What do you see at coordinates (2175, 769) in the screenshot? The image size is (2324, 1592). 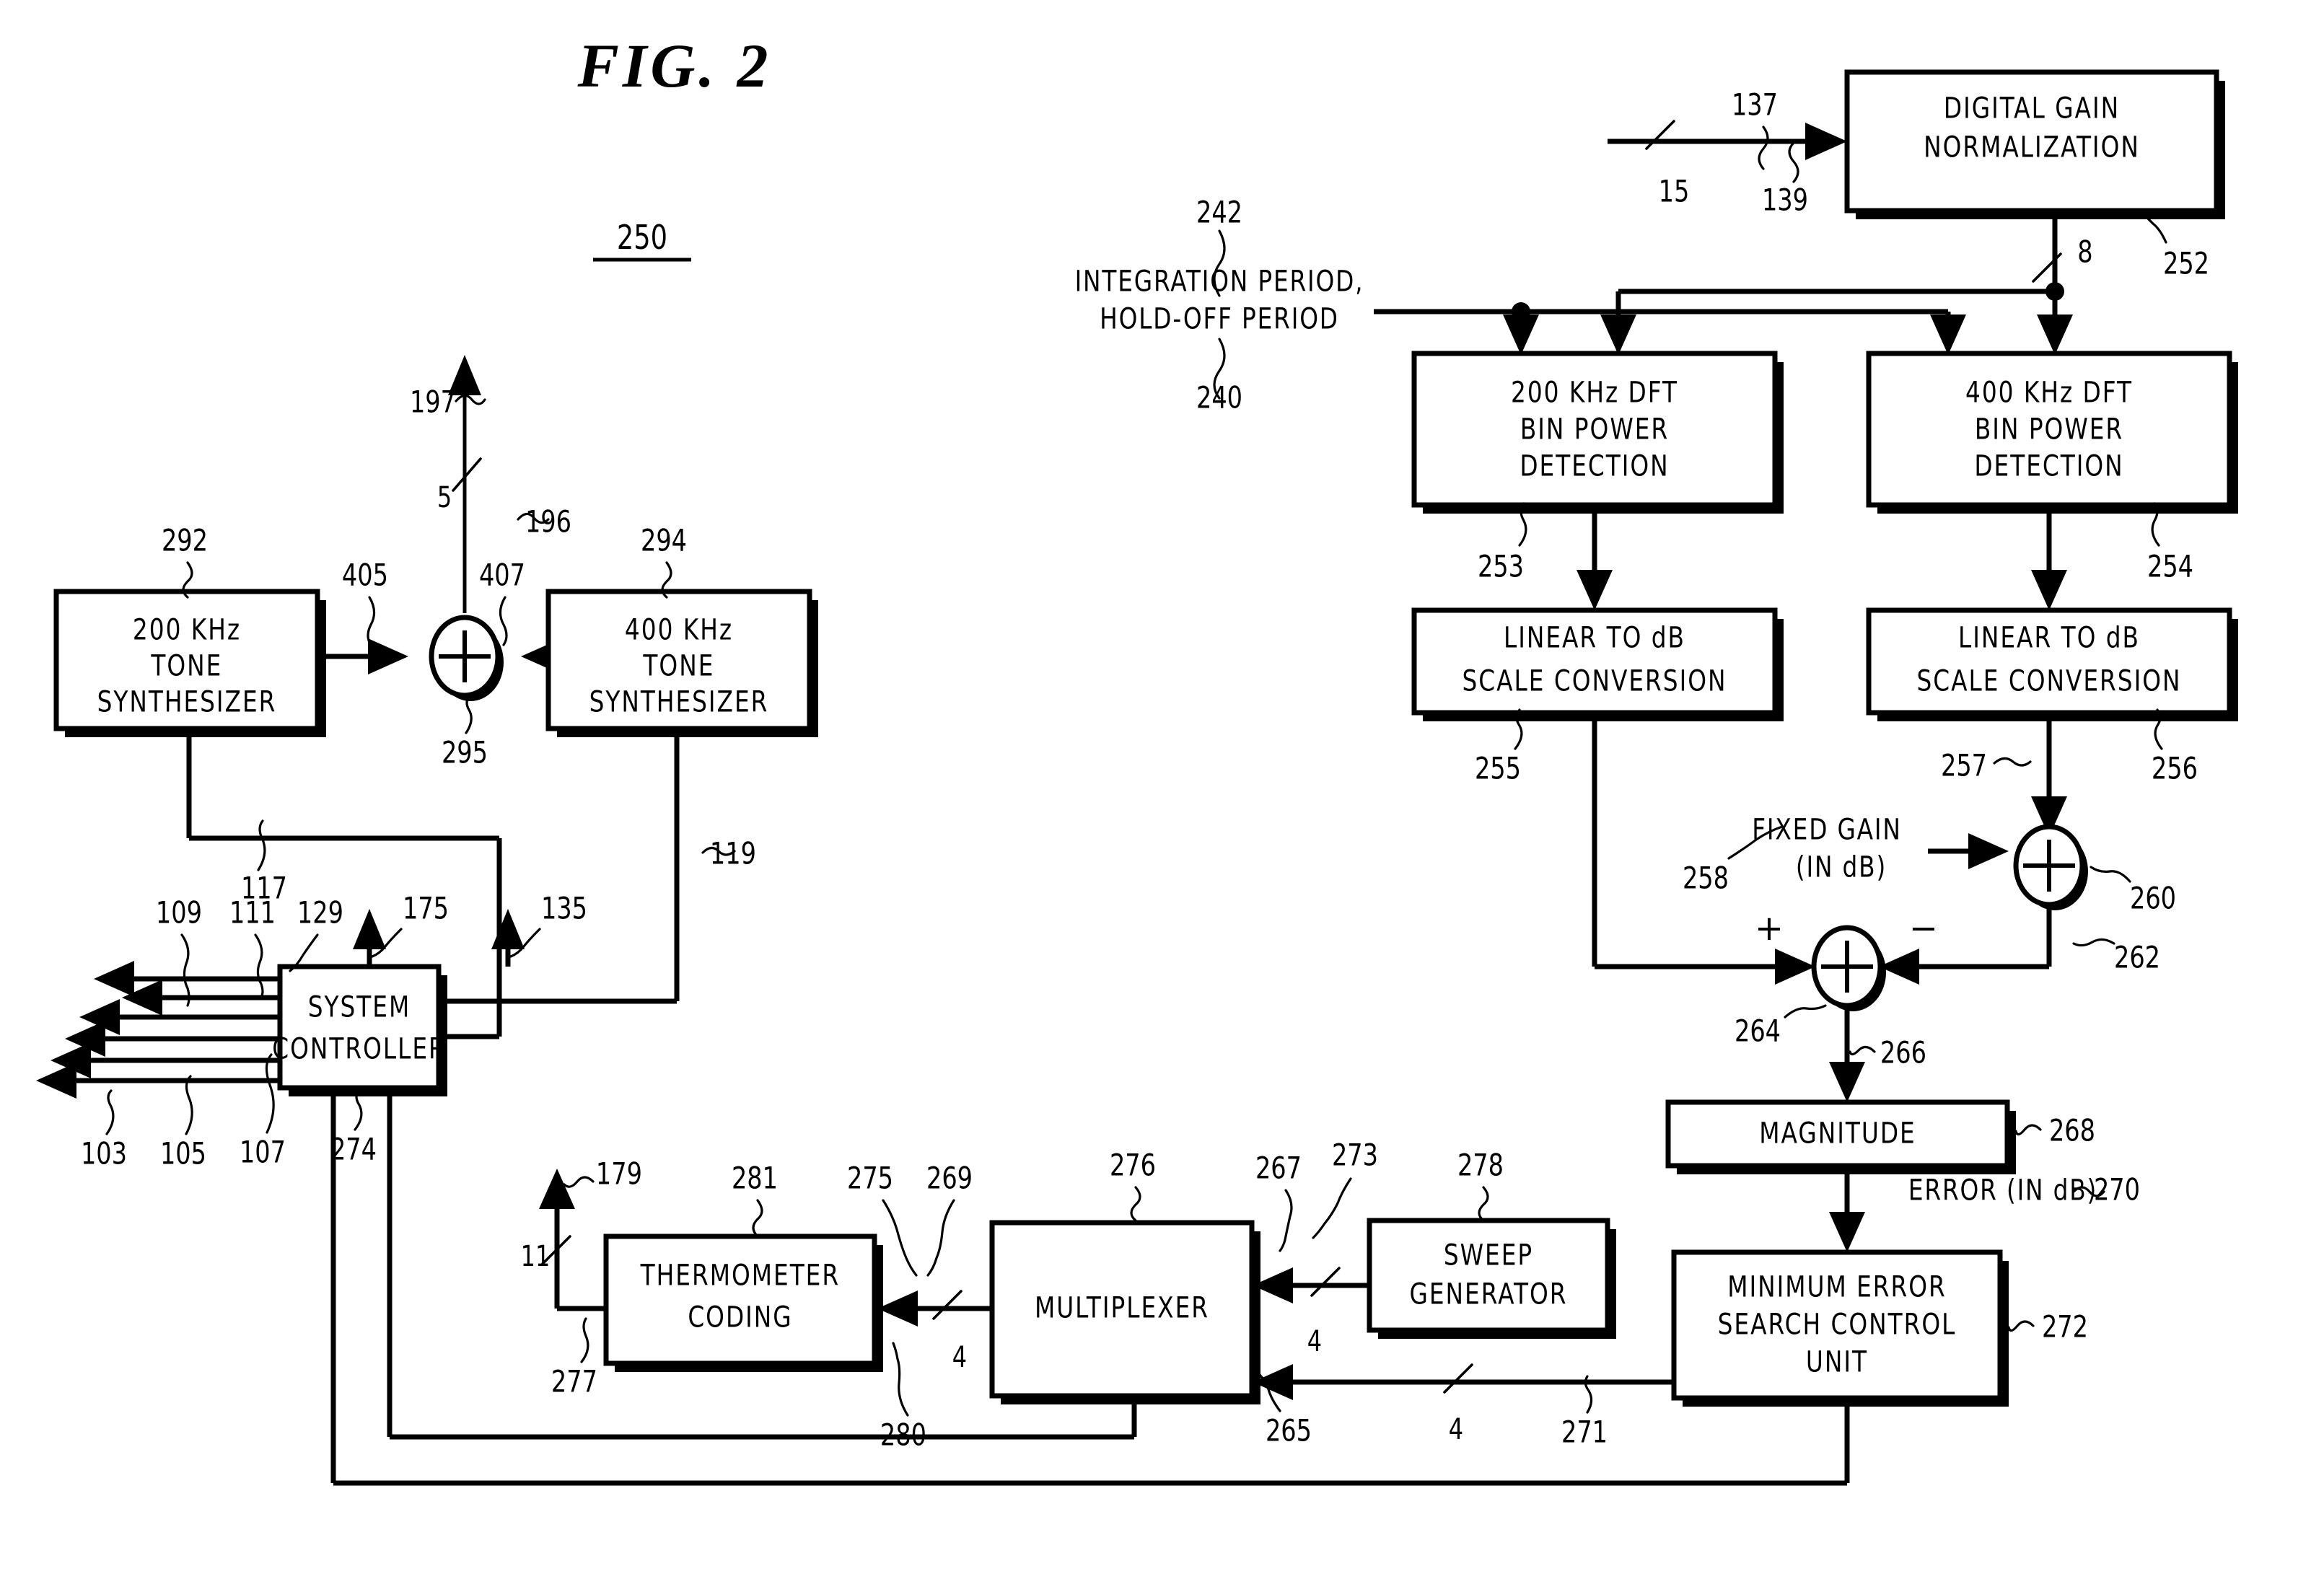 I see `ref-256: 256` at bounding box center [2175, 769].